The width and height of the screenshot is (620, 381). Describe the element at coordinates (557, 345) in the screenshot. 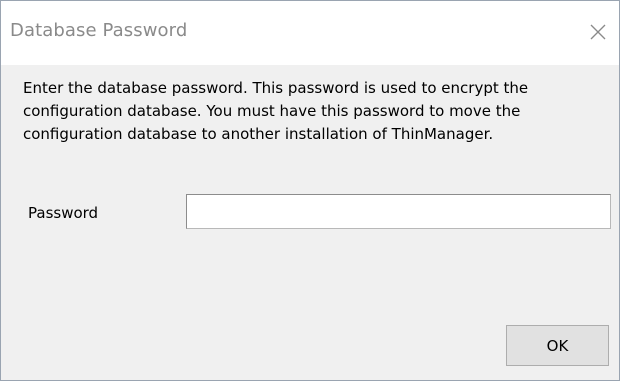

I see `ok-button: OK` at that location.